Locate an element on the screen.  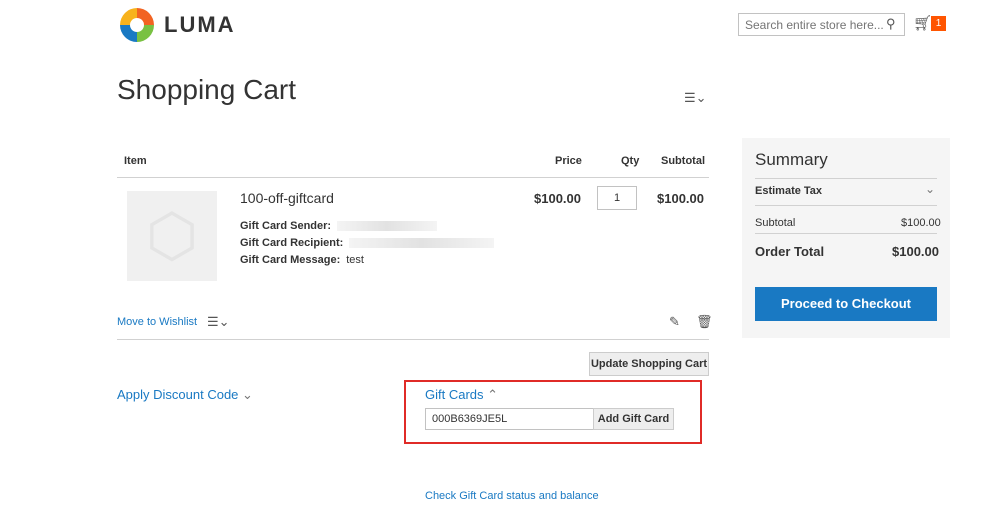
option-recipient: Gift Card Recipient: is located at coordinates (367, 243).